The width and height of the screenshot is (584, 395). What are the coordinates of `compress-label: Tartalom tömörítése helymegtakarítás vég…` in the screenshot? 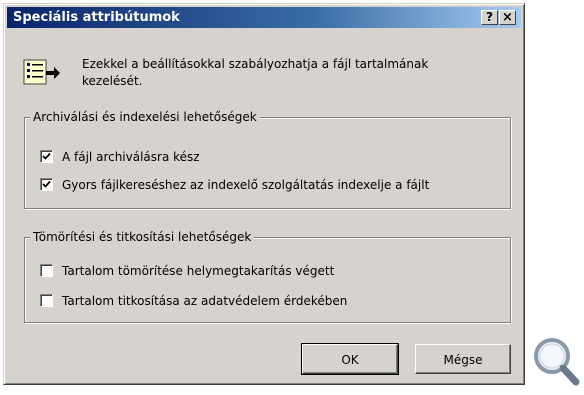 It's located at (198, 271).